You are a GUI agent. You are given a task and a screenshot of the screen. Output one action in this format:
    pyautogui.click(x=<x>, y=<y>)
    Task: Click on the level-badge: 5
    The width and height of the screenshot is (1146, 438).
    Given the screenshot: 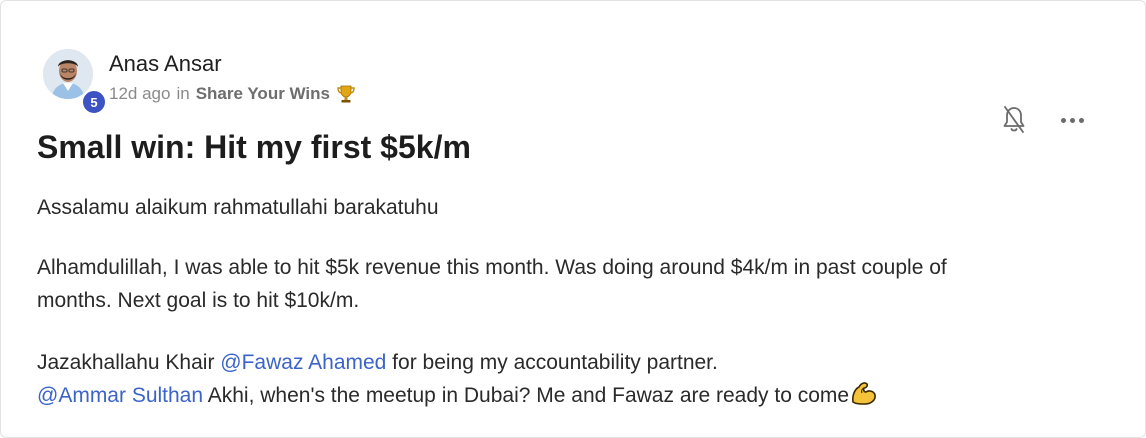 What is the action you would take?
    pyautogui.click(x=94, y=102)
    